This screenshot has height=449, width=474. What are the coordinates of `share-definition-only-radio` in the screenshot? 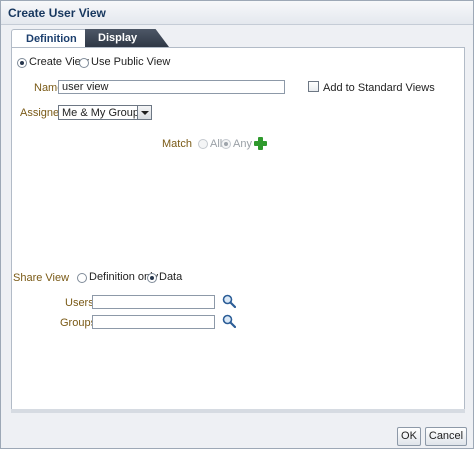 It's located at (82, 278).